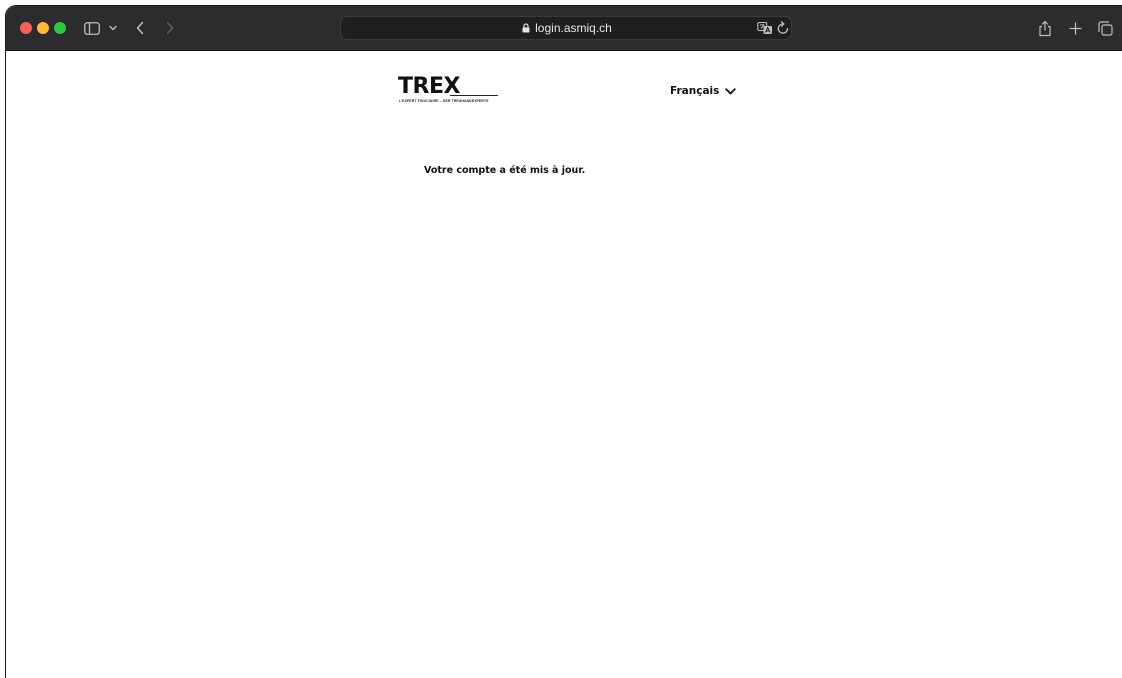 The height and width of the screenshot is (678, 1122). I want to click on forward-button, so click(170, 28).